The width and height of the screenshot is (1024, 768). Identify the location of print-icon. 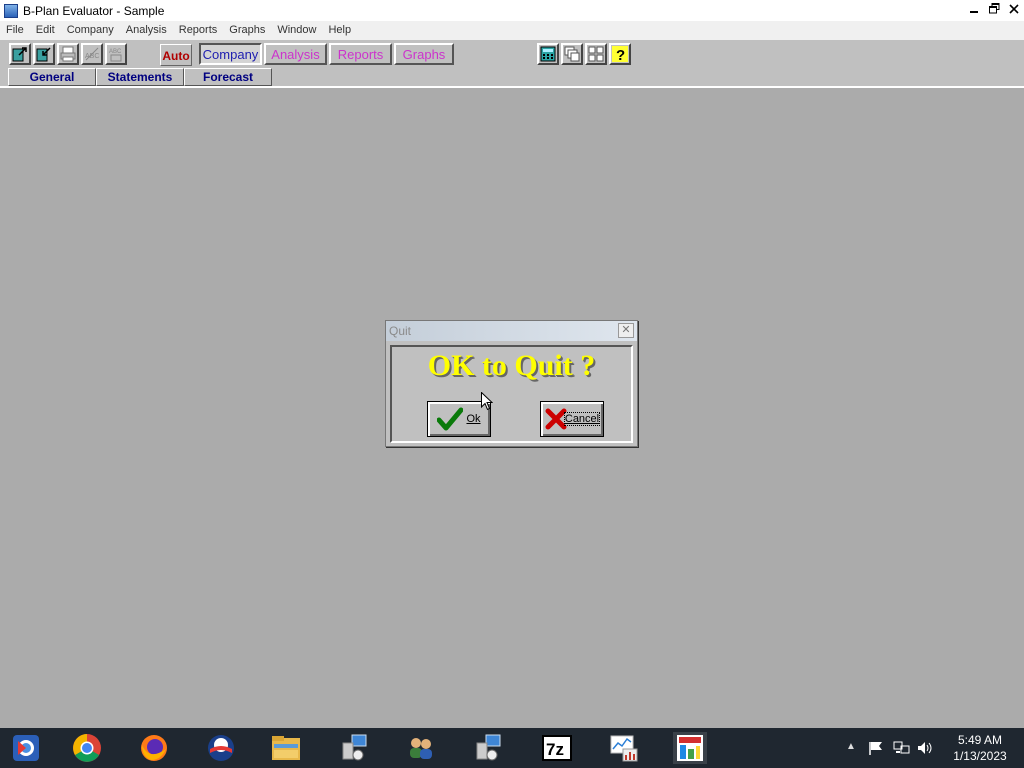
(68, 54).